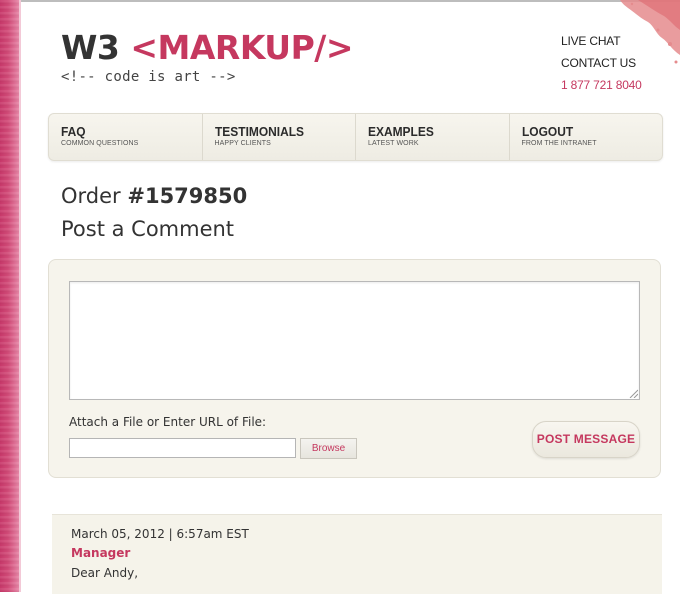 The height and width of the screenshot is (594, 680). I want to click on attach-file-label: Attach a File or Enter URL of File:, so click(168, 422).